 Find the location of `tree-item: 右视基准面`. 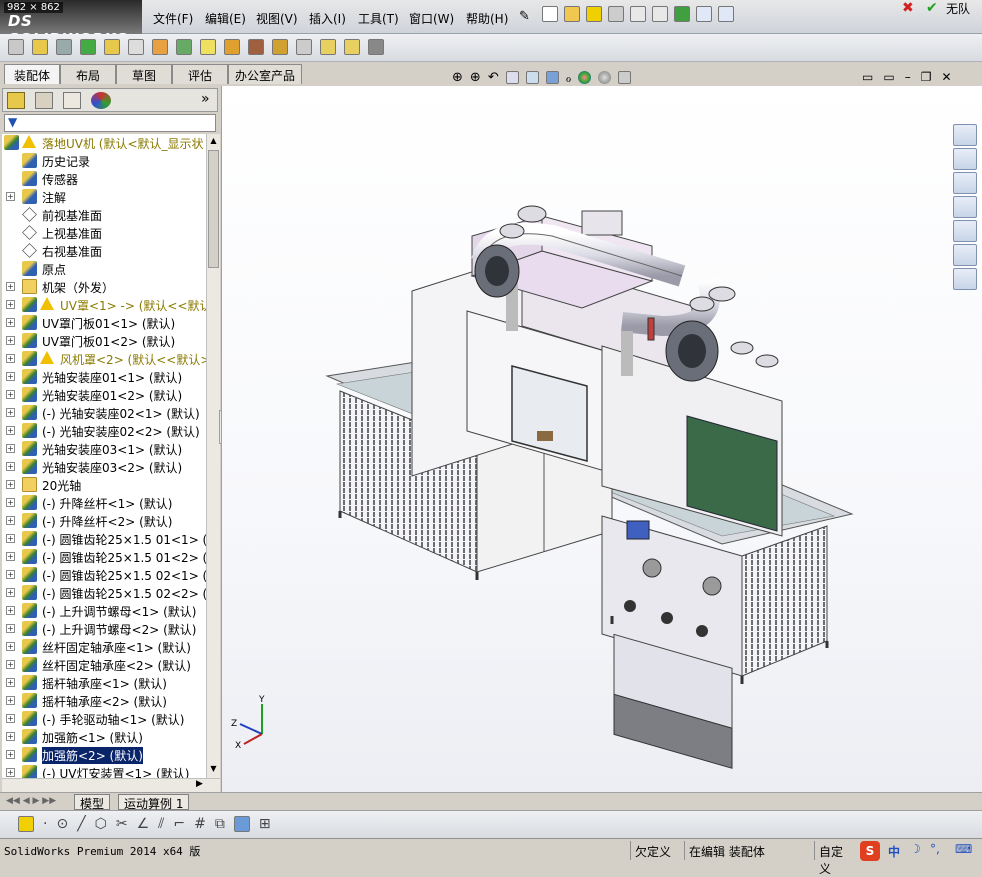

tree-item: 右视基准面 is located at coordinates (104, 251).